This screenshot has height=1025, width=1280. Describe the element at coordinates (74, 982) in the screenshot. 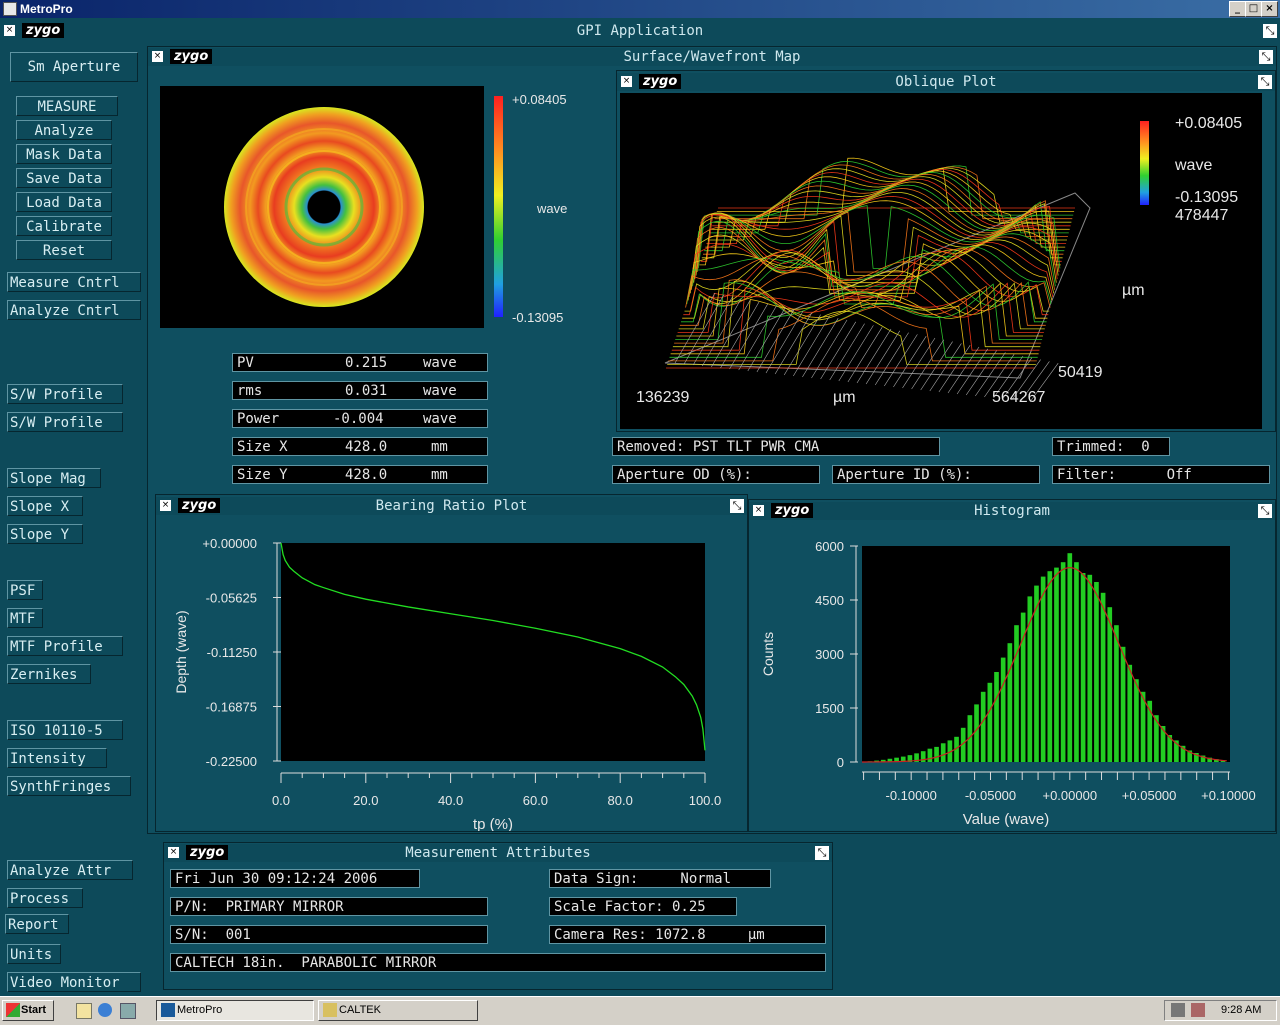

I see `video-monitor-button: Video Monitor` at that location.